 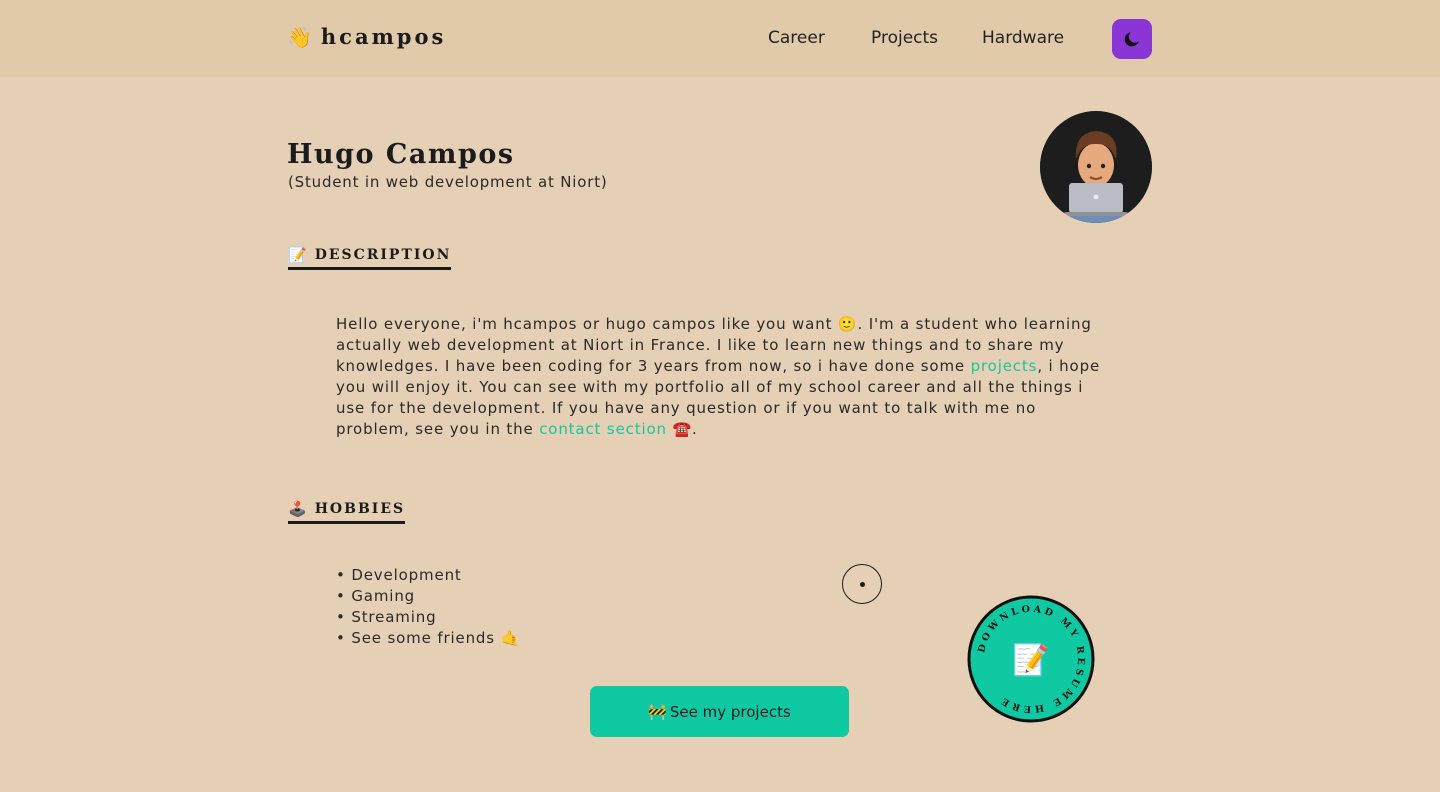 I want to click on description-heading: 📝 DESCRIPTION, so click(x=370, y=258).